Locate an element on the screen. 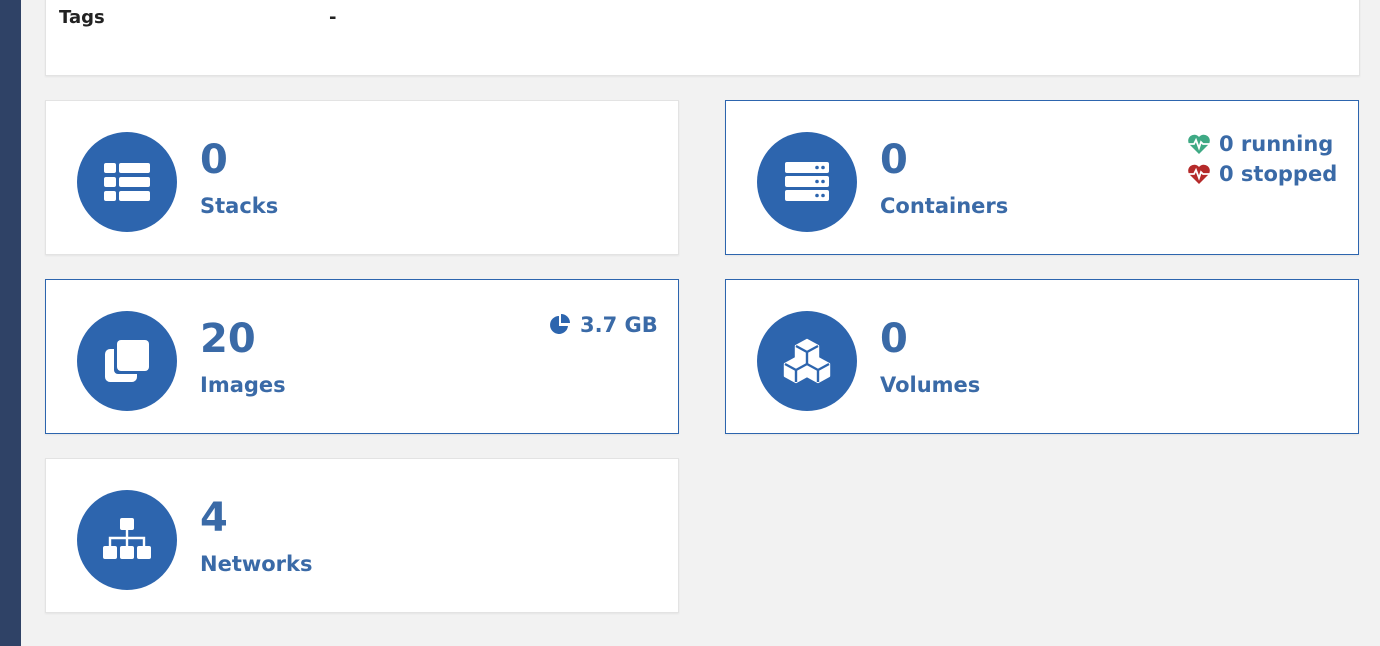 Image resolution: width=1380 pixels, height=646 pixels. stopped-status: 0 stopped is located at coordinates (1262, 174).